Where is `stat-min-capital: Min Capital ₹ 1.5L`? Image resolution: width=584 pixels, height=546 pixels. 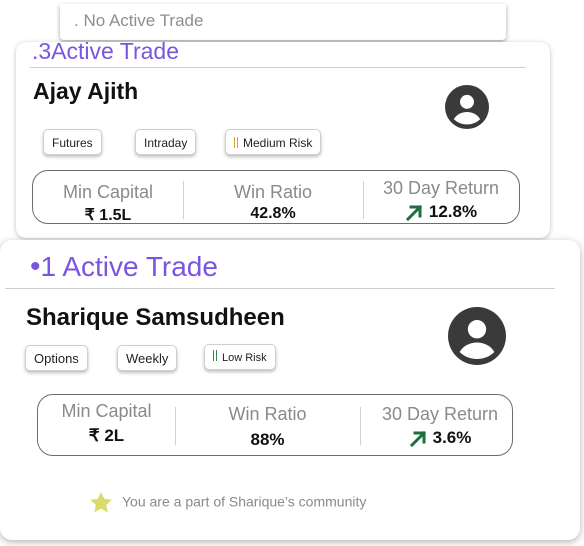 stat-min-capital: Min Capital ₹ 1.5L is located at coordinates (108, 197).